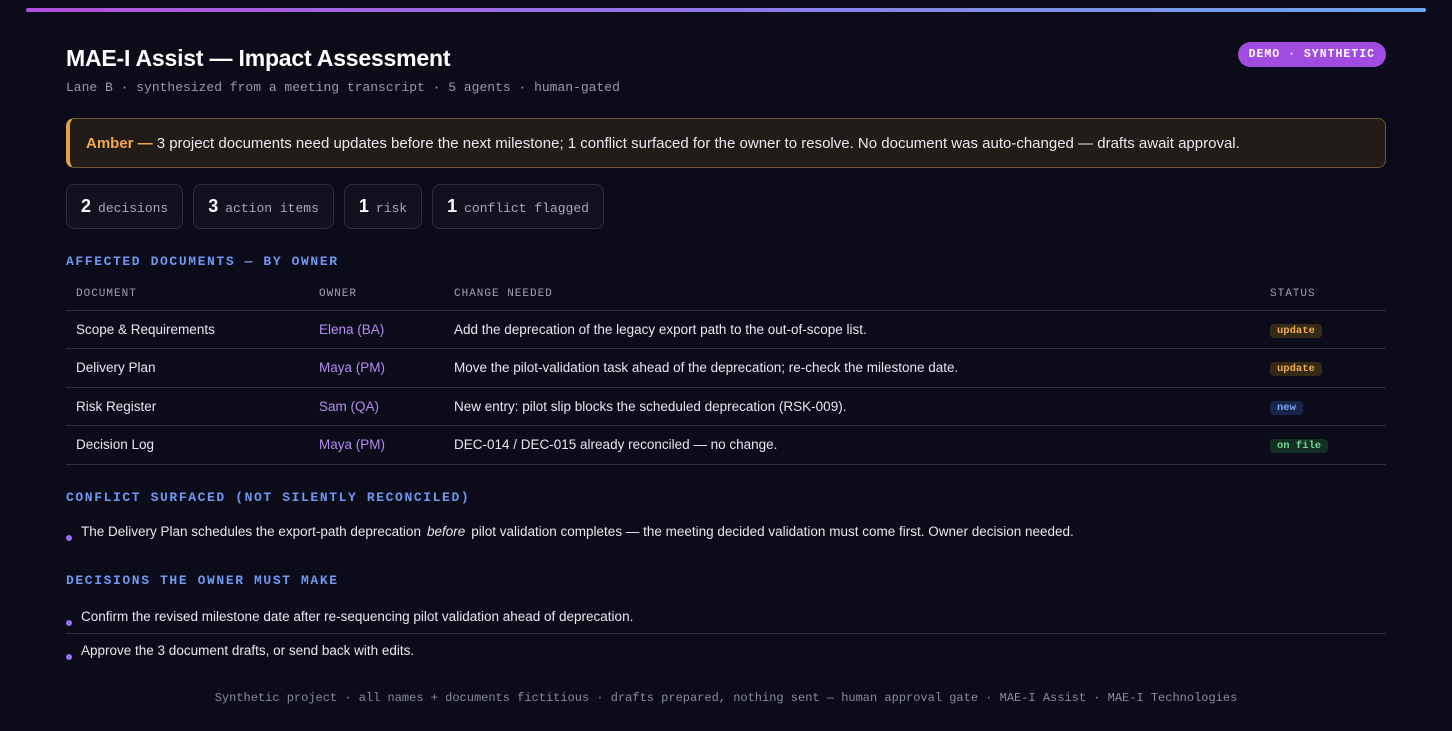  What do you see at coordinates (187, 368) in the screenshot?
I see `cell-document: Delivery Plan` at bounding box center [187, 368].